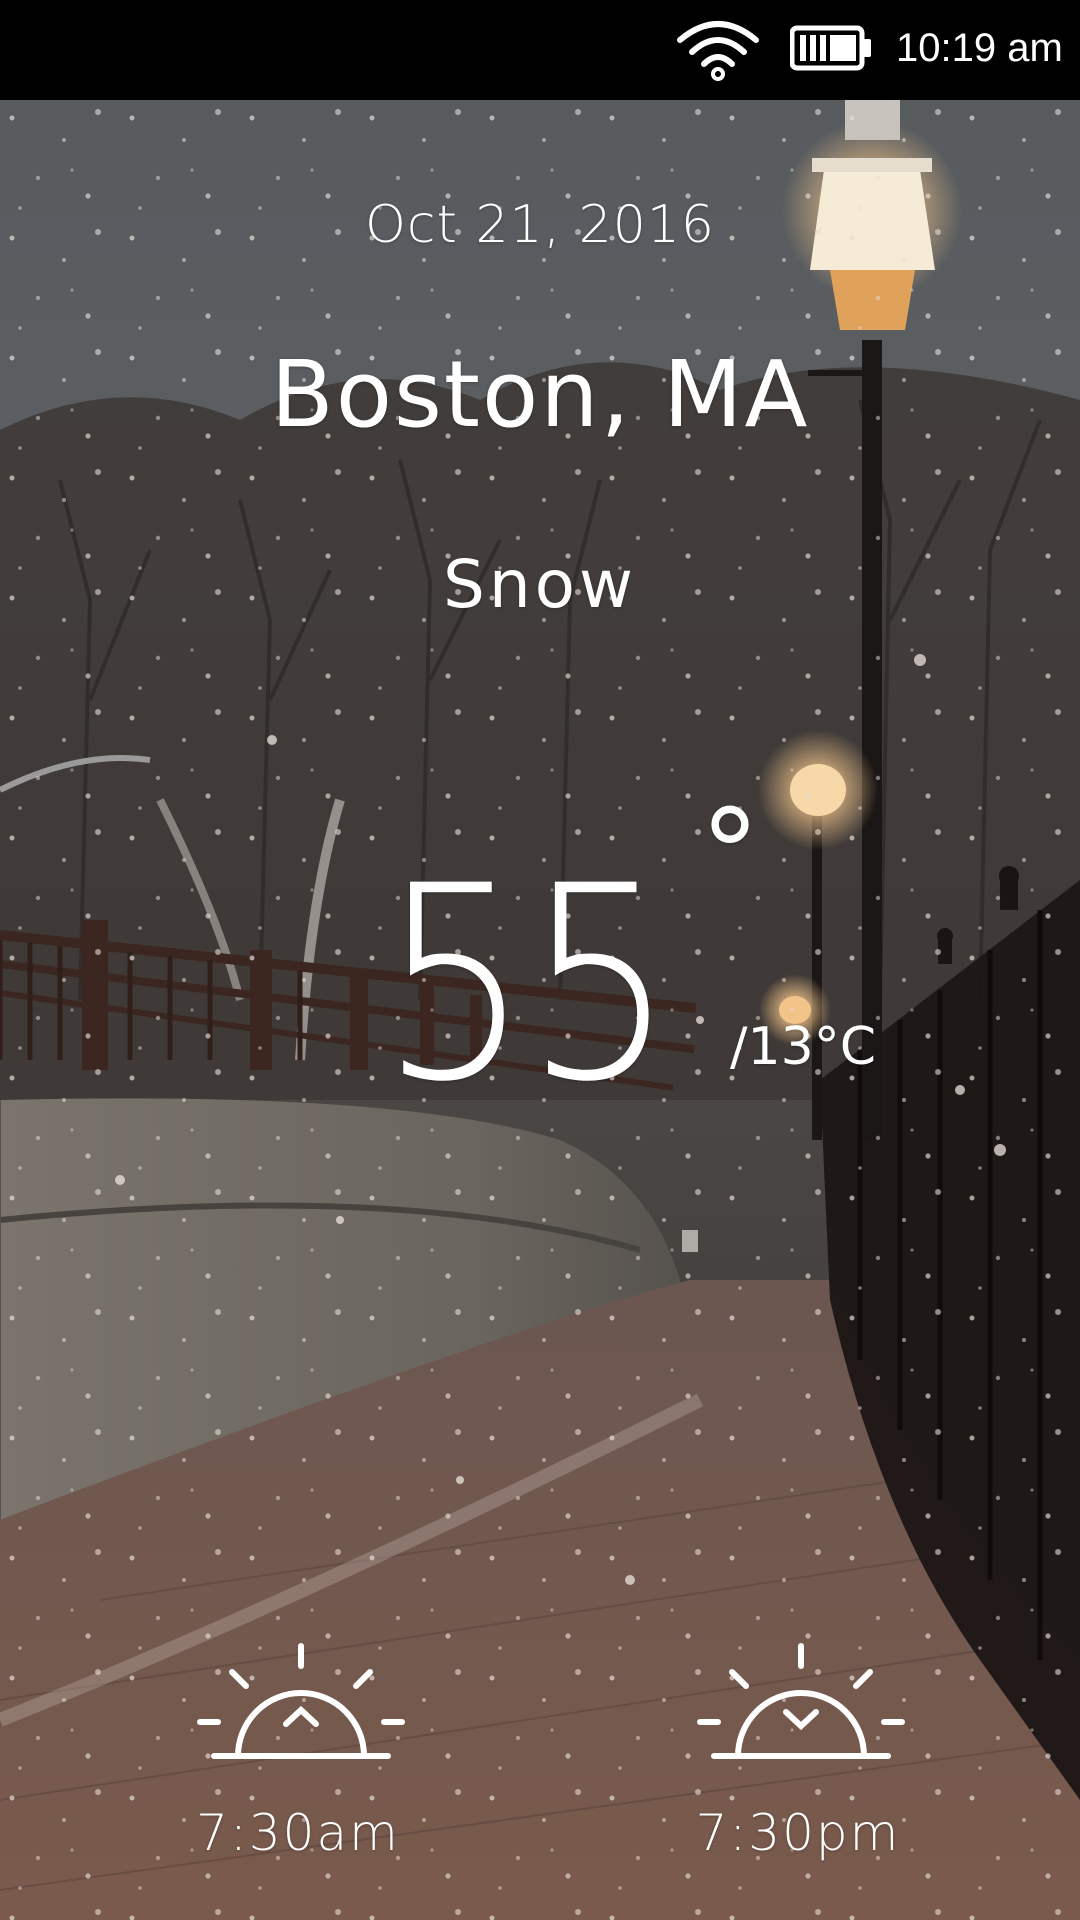 The width and height of the screenshot is (1080, 1920). I want to click on temperature-celsius: /13°C, so click(803, 1047).